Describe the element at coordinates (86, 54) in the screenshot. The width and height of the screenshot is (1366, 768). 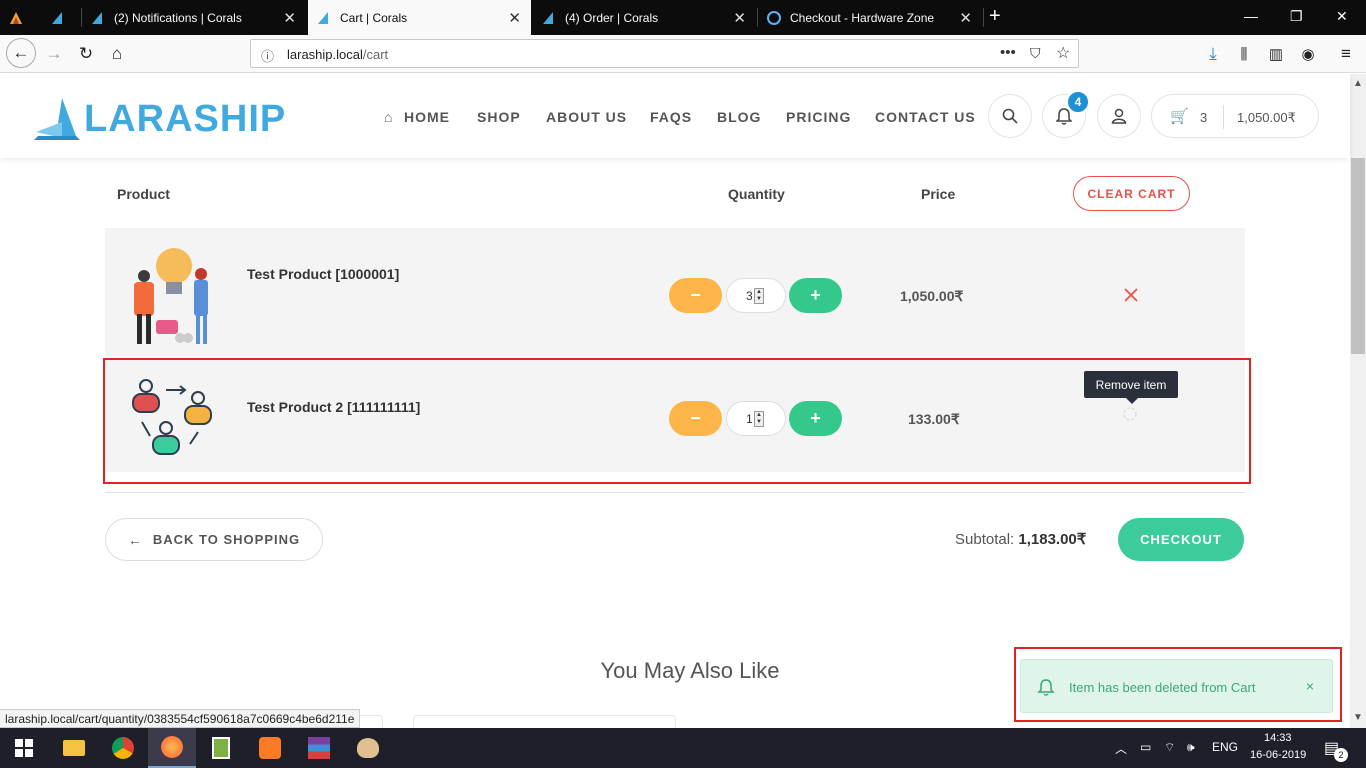
I see `reload-icon: ↻` at that location.